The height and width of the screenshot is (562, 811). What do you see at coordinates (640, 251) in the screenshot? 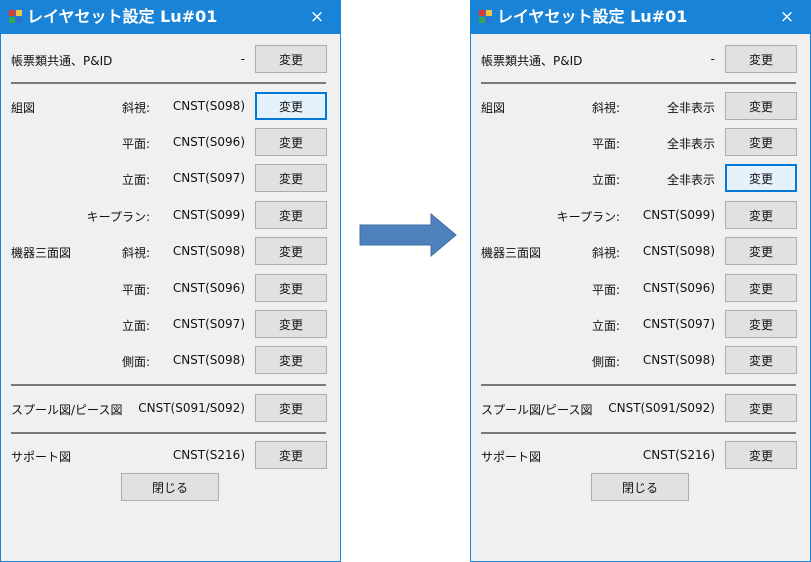
I see `kiki-row-oblique: 機器三面図 斜視: CNST(S098) 変更` at bounding box center [640, 251].